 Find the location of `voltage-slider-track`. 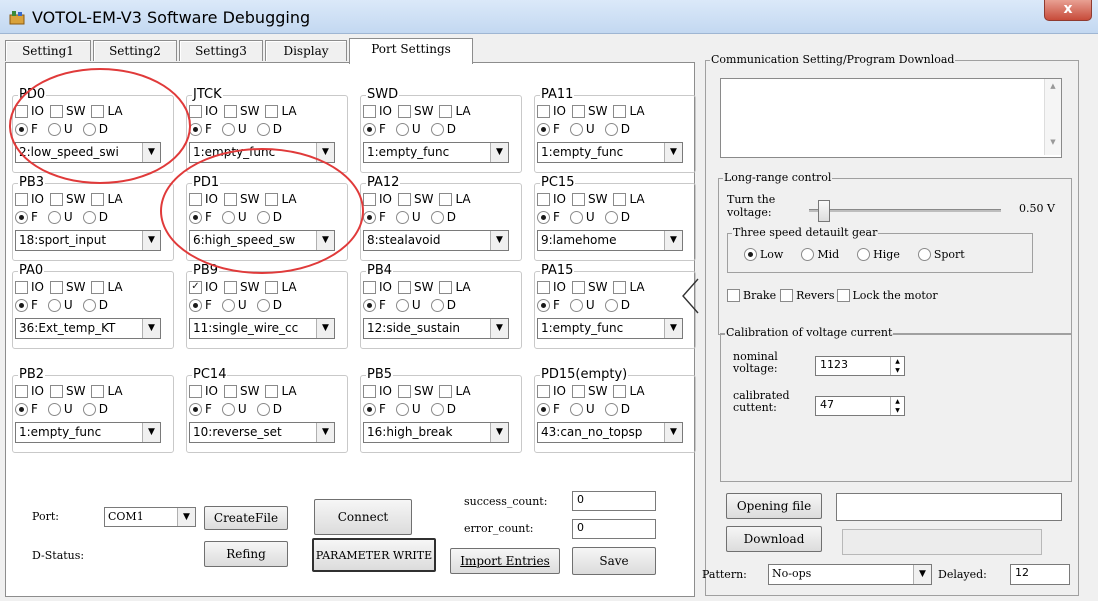

voltage-slider-track is located at coordinates (905, 211).